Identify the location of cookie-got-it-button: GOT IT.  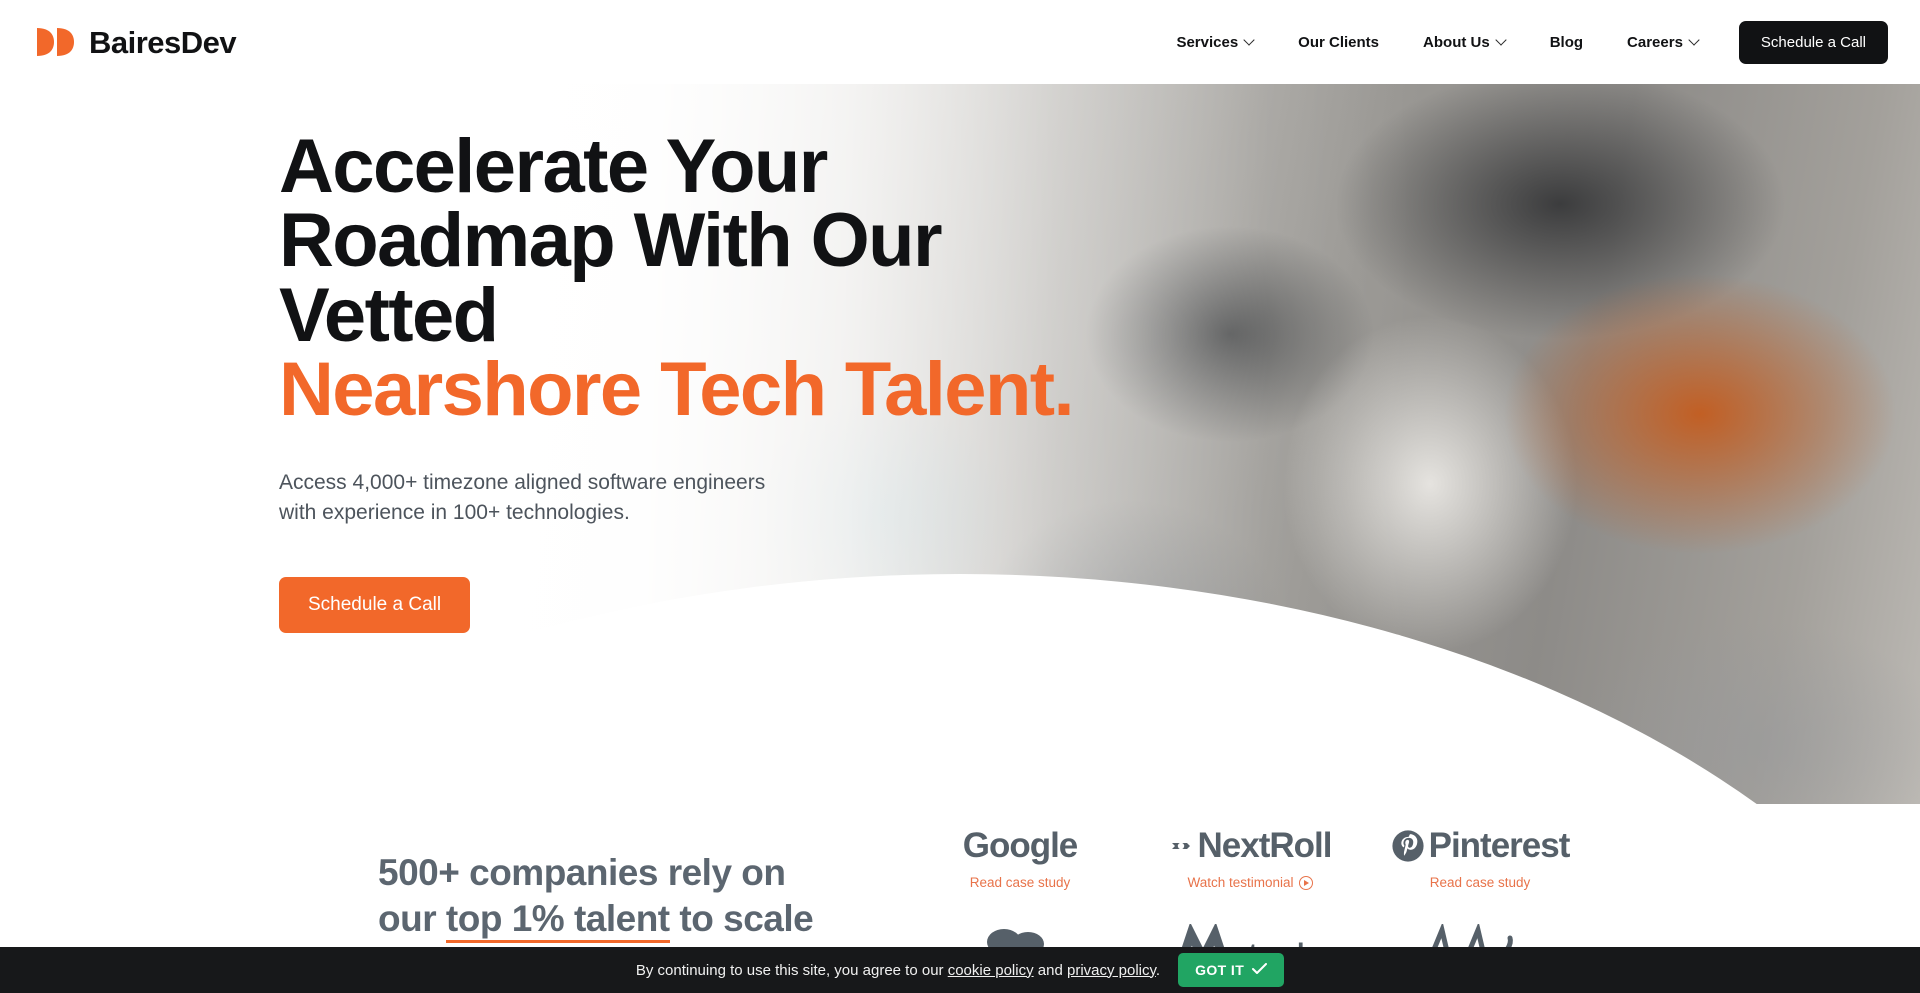
(1231, 970).